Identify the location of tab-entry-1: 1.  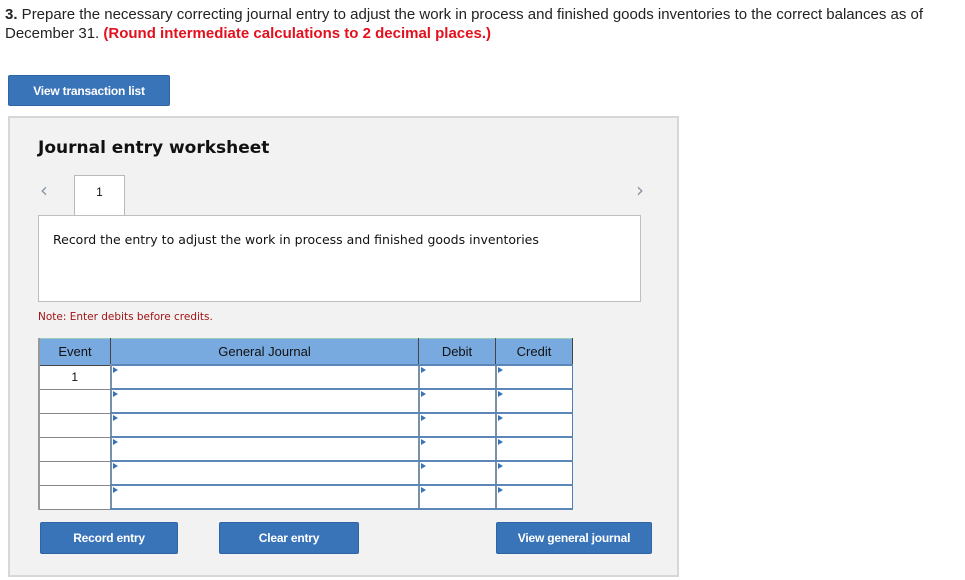
(99, 195).